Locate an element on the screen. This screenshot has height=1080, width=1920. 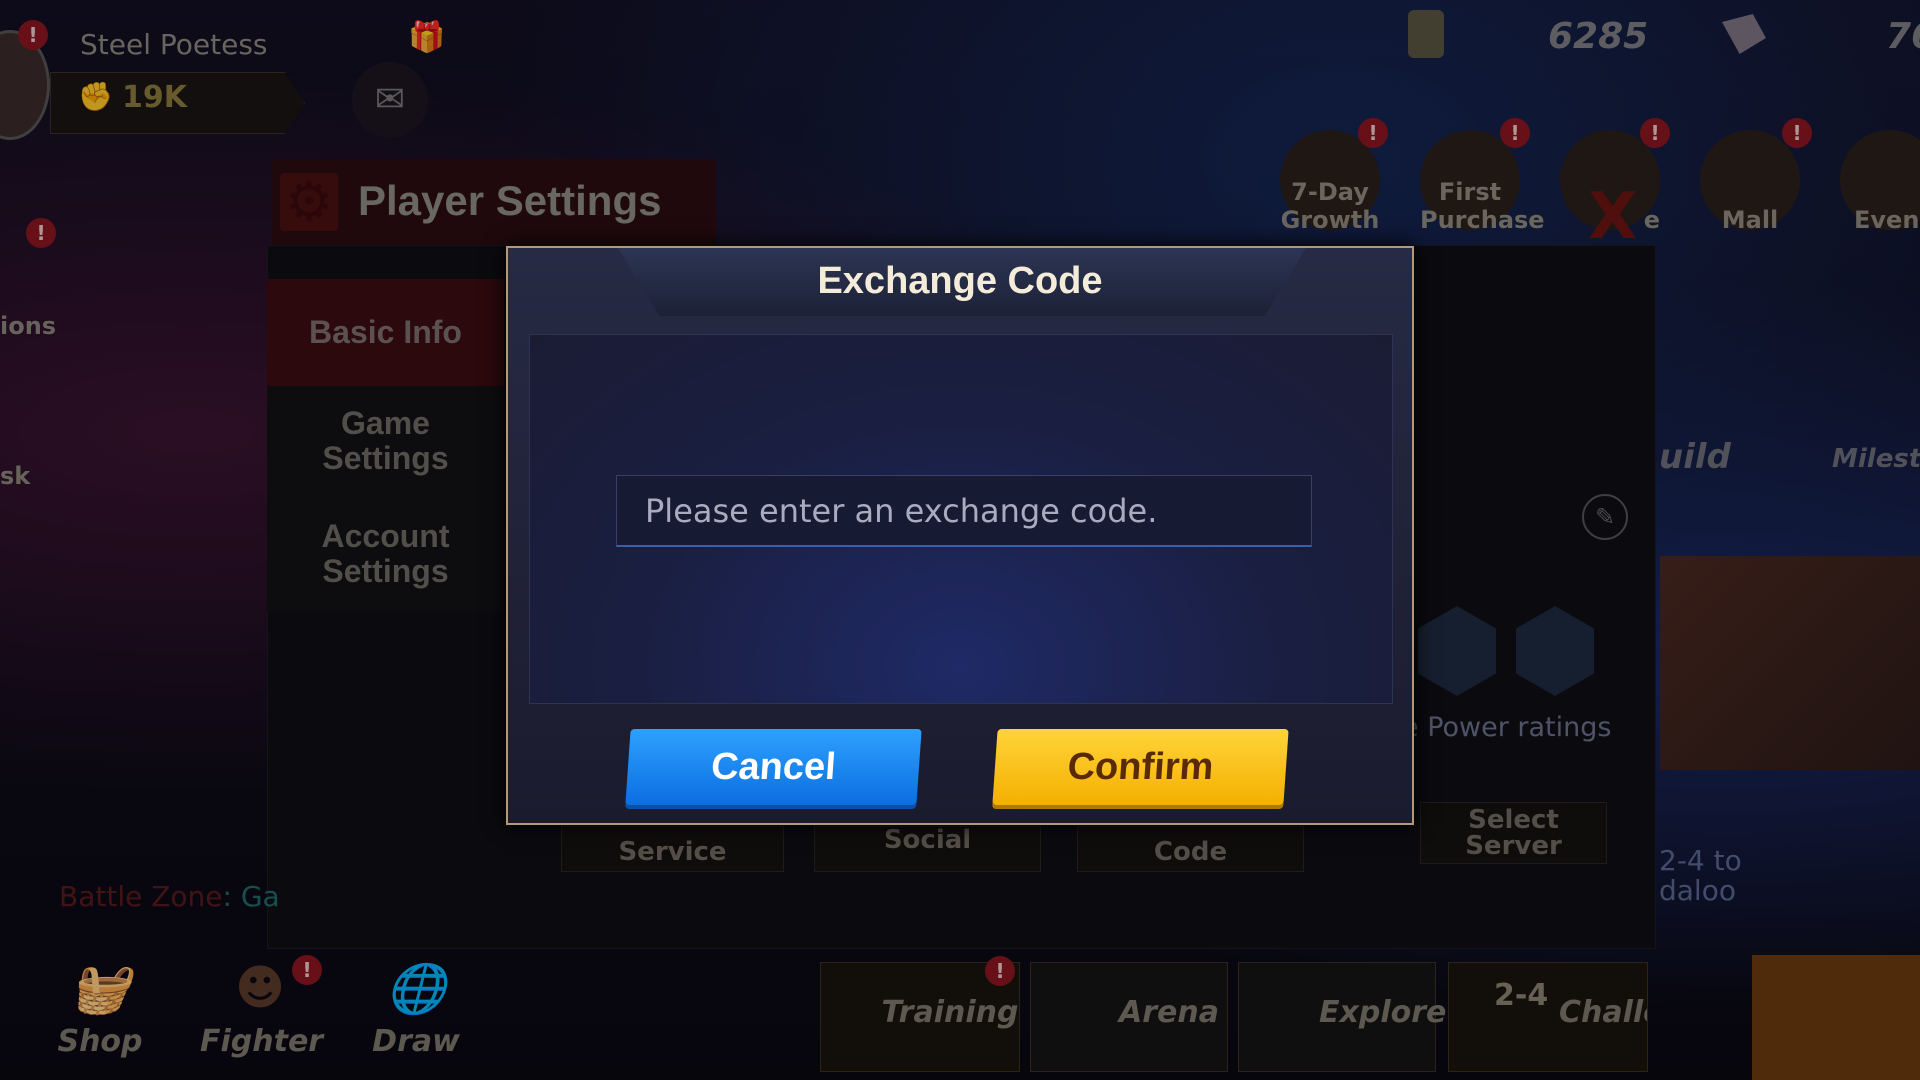
exchange-code-input is located at coordinates (964, 511).